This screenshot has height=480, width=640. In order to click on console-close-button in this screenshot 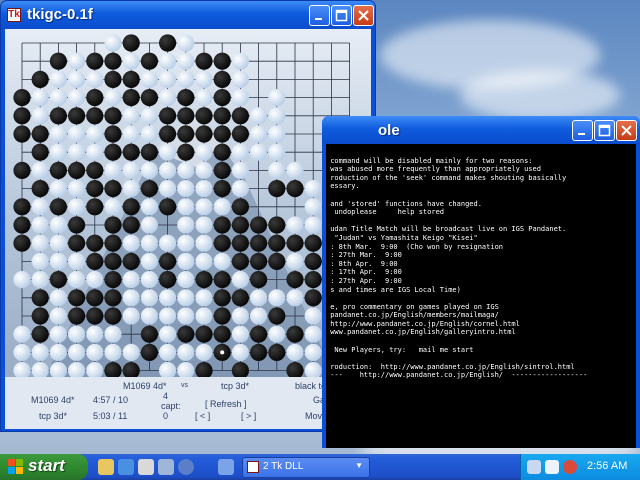, I will do `click(626, 130)`.